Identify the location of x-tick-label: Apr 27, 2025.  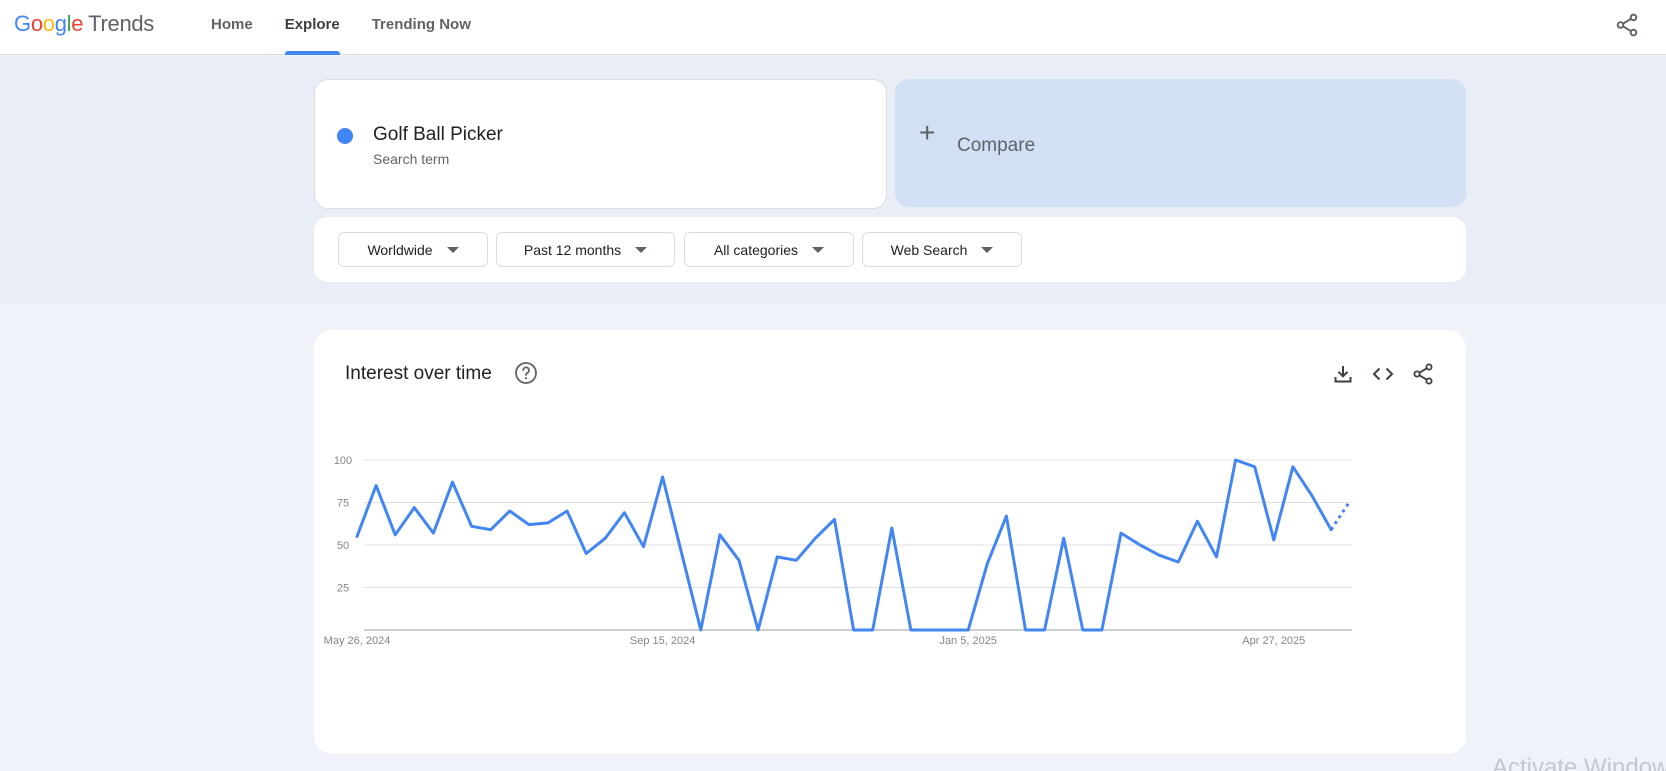
(1273, 641).